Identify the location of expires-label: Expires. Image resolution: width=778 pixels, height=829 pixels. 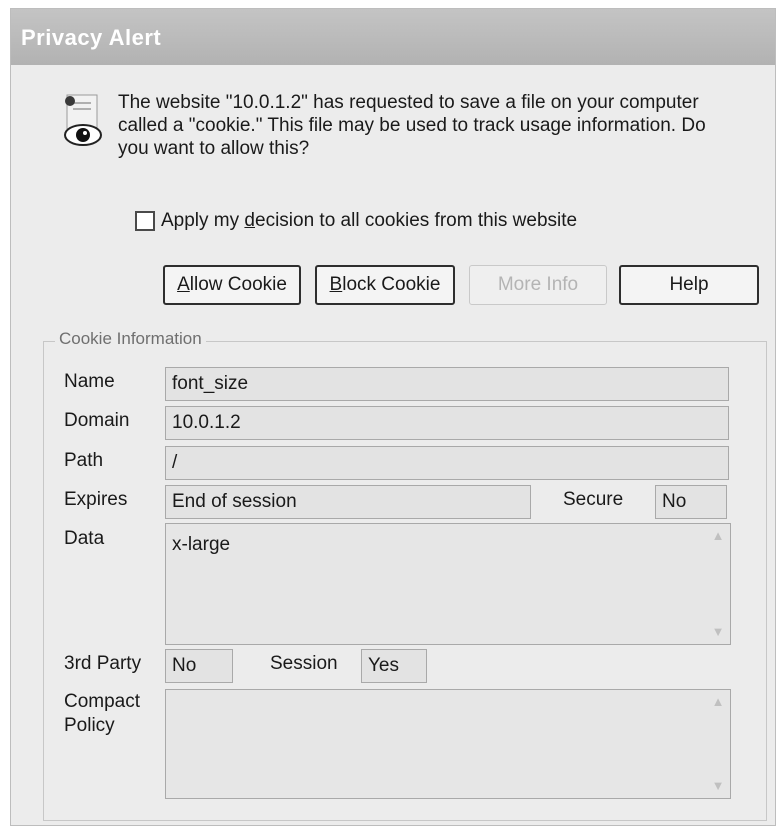
(96, 499).